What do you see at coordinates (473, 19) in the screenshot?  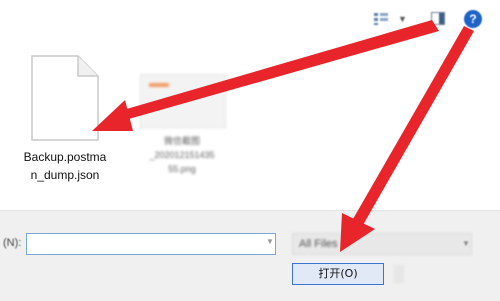 I see `help-icon: ?` at bounding box center [473, 19].